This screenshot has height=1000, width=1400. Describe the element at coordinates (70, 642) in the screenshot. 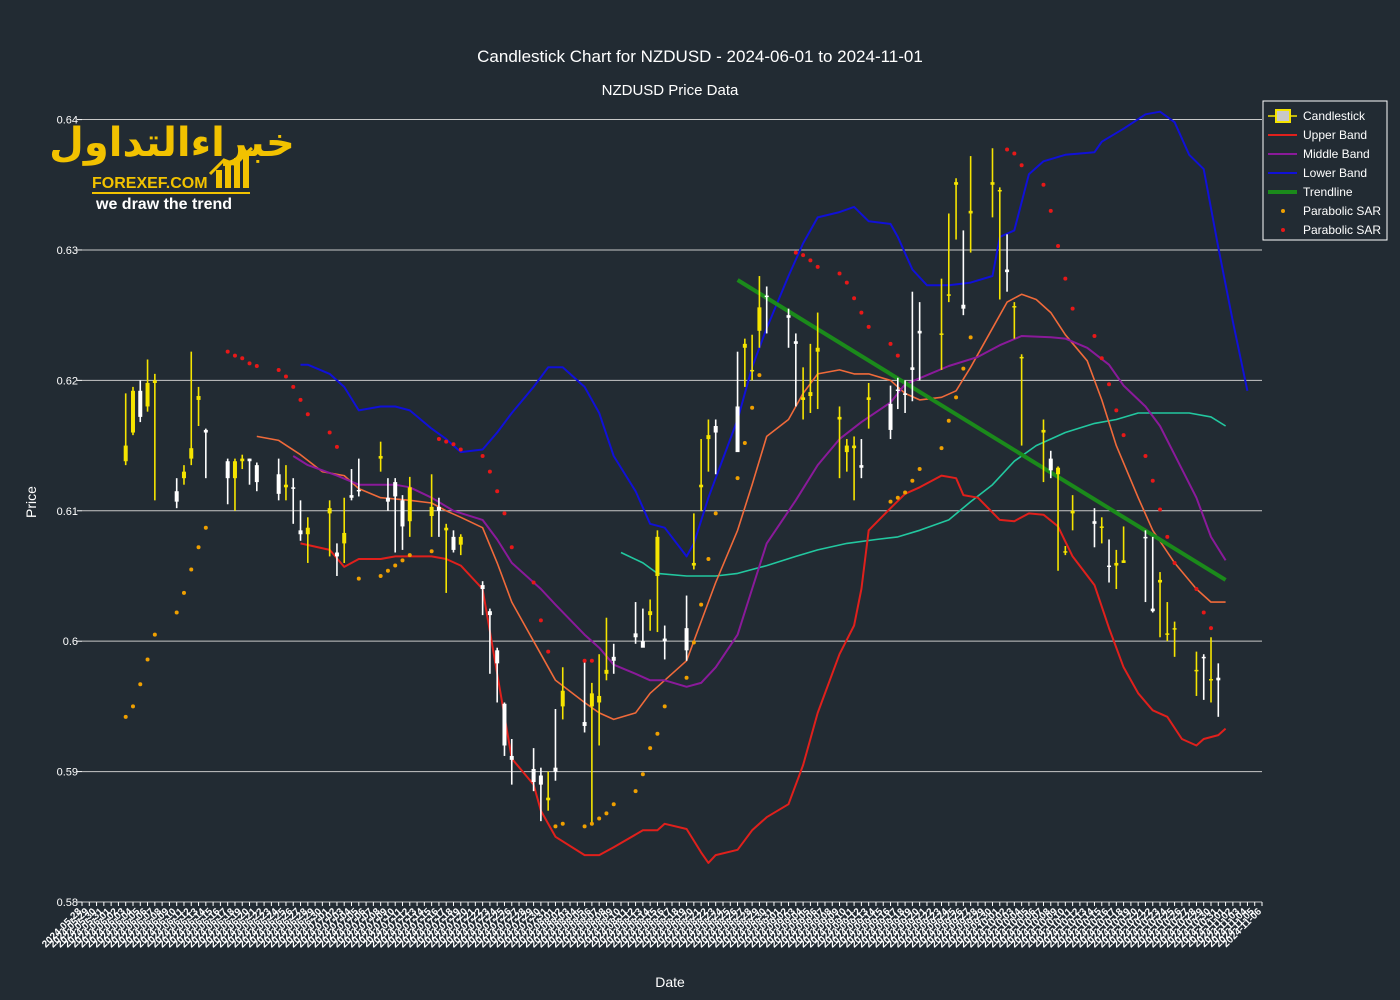

I see `y-tick-label: 0.6` at that location.